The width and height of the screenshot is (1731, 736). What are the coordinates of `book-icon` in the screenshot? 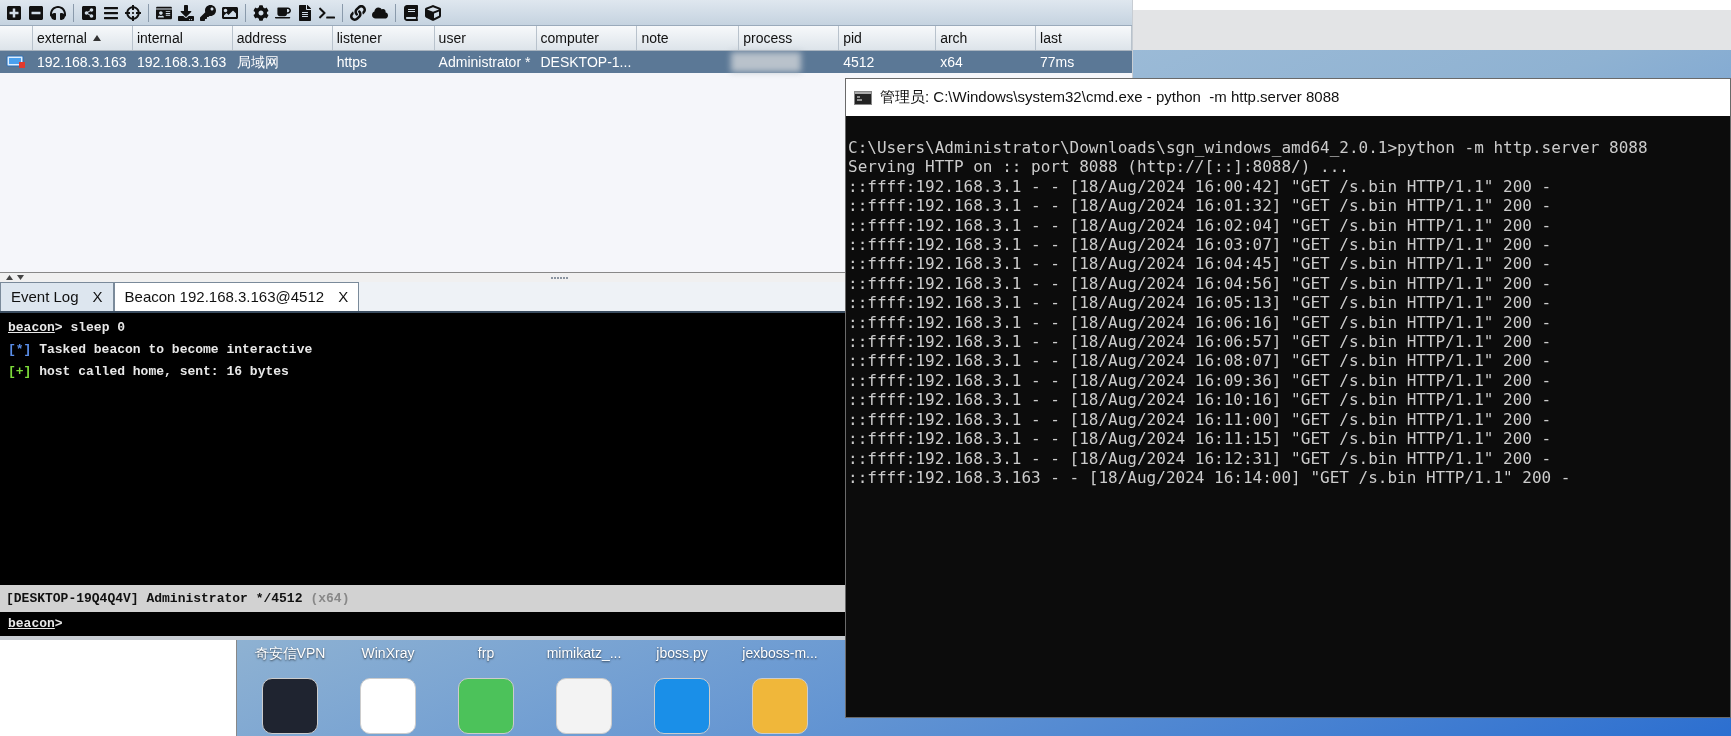 It's located at (411, 12).